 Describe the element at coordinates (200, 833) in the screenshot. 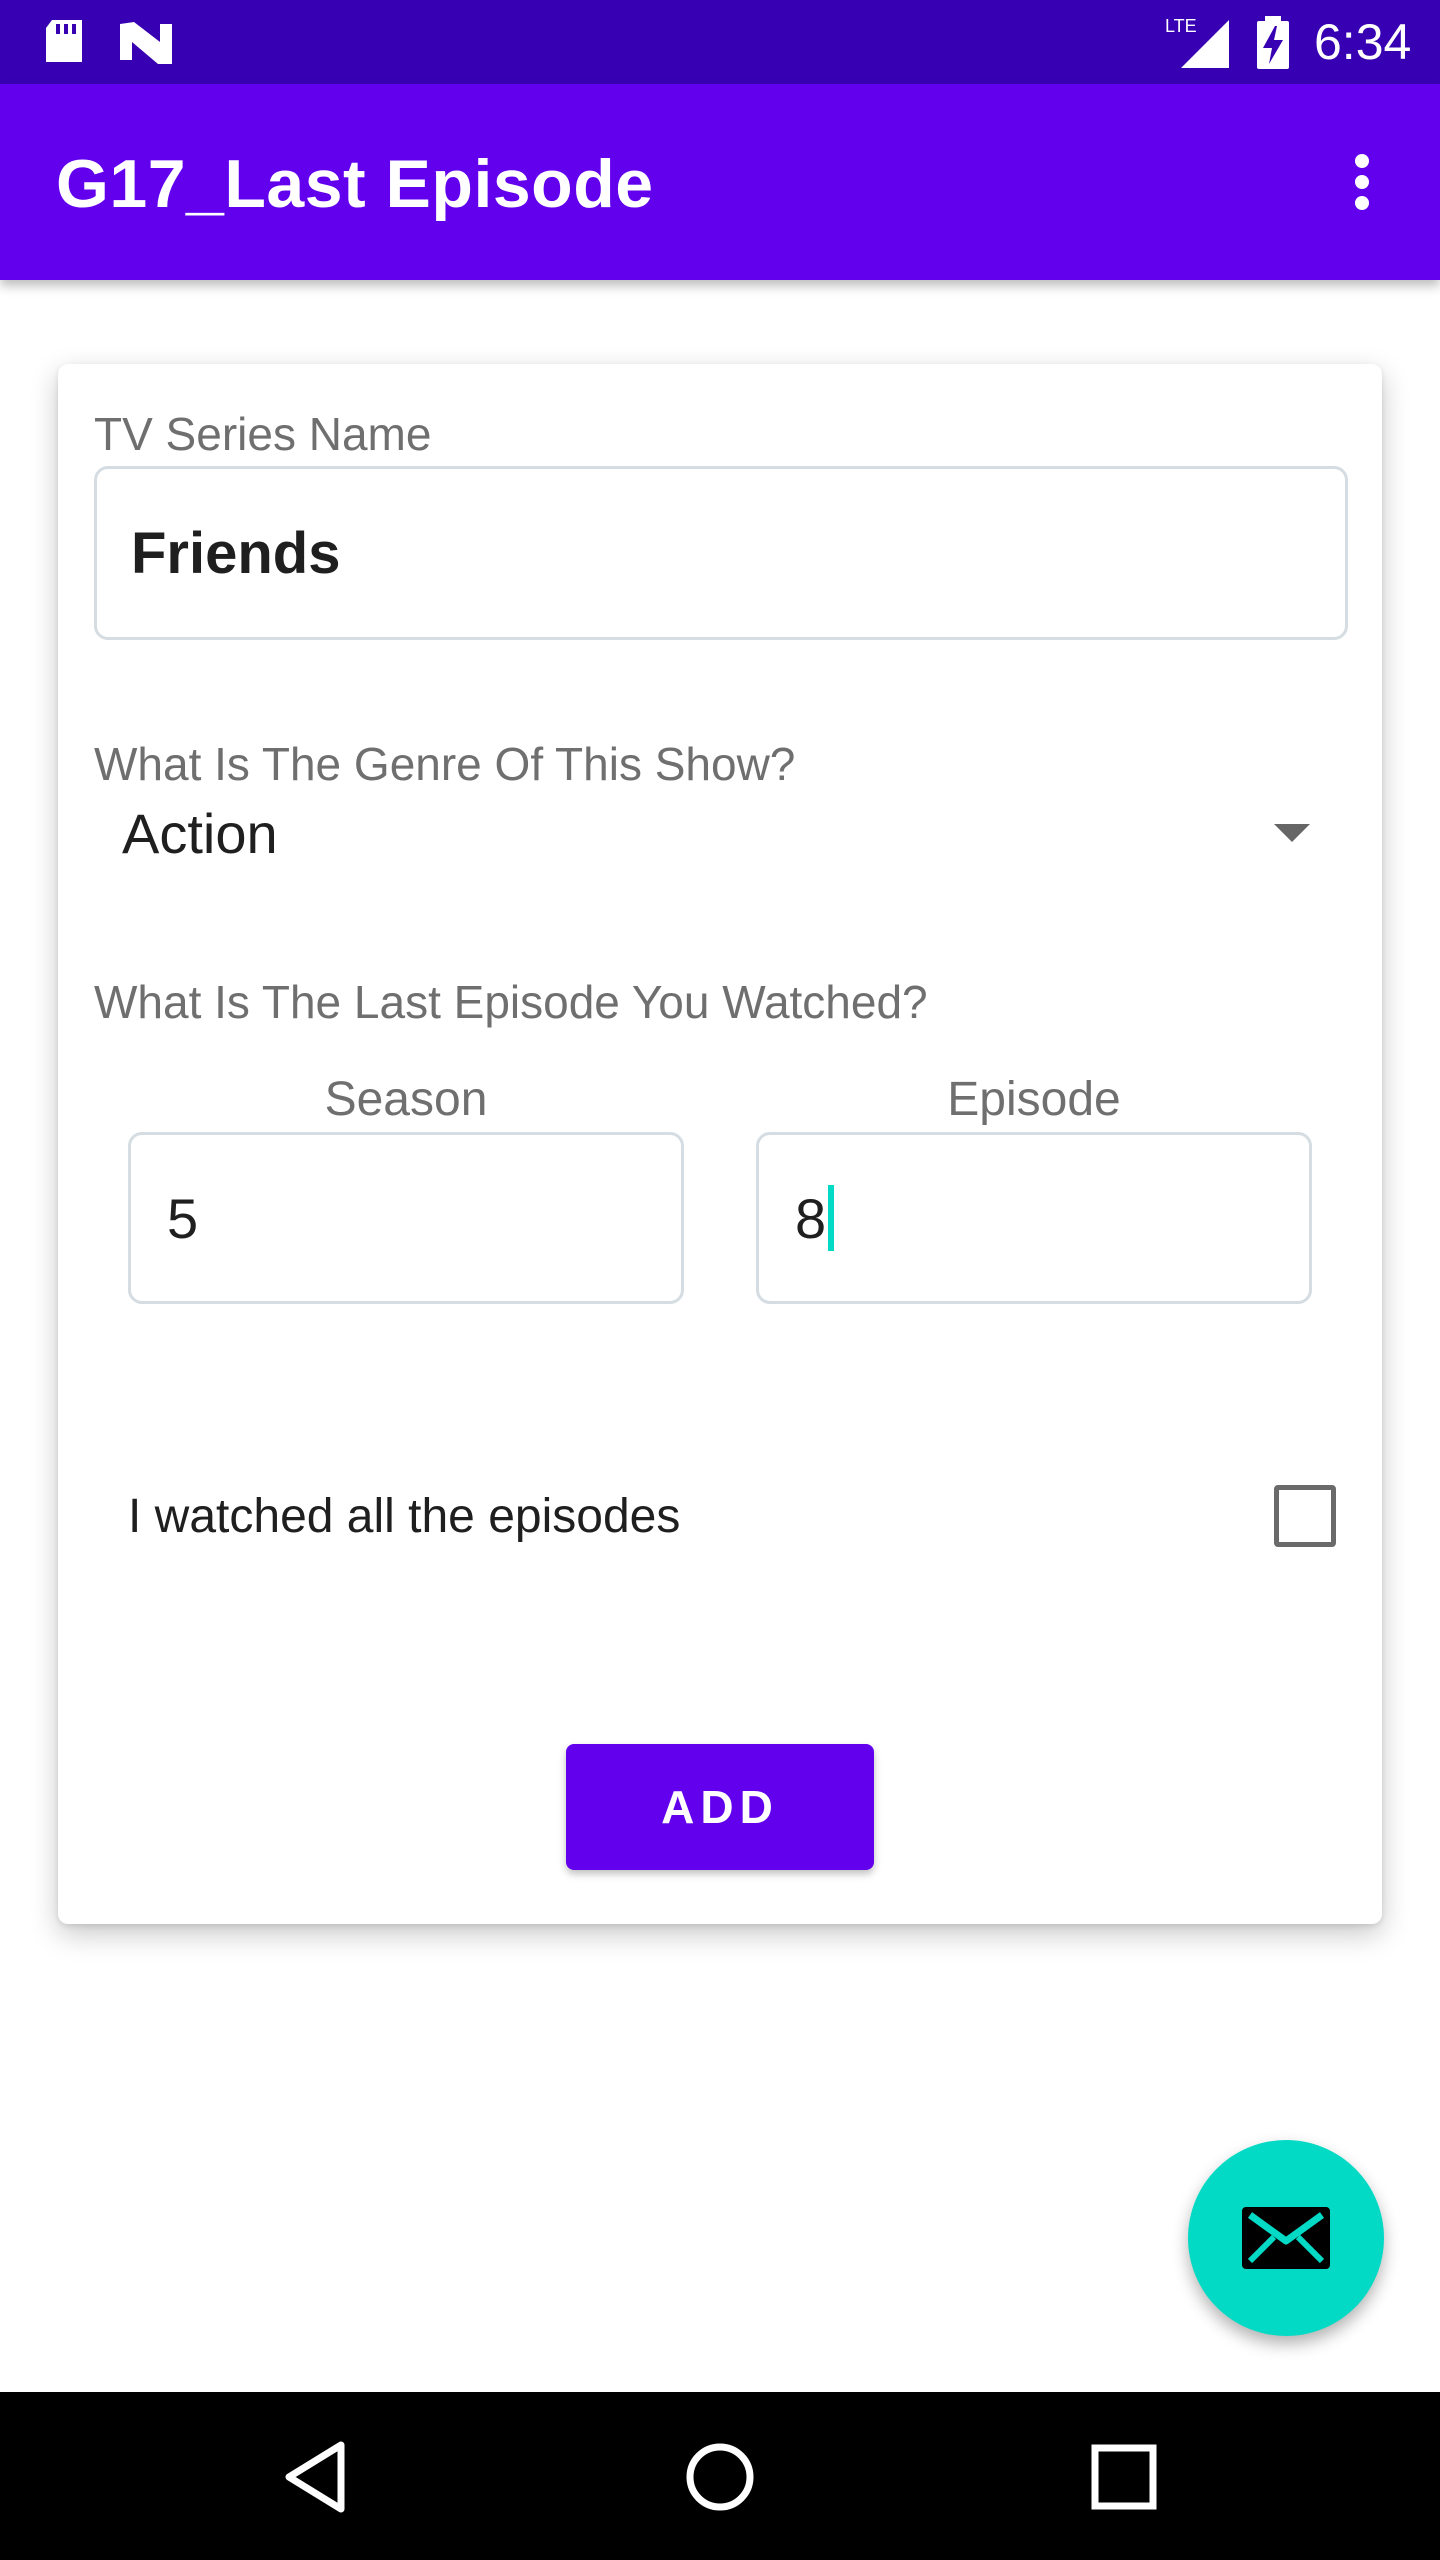

I see `genre-value: Action` at that location.